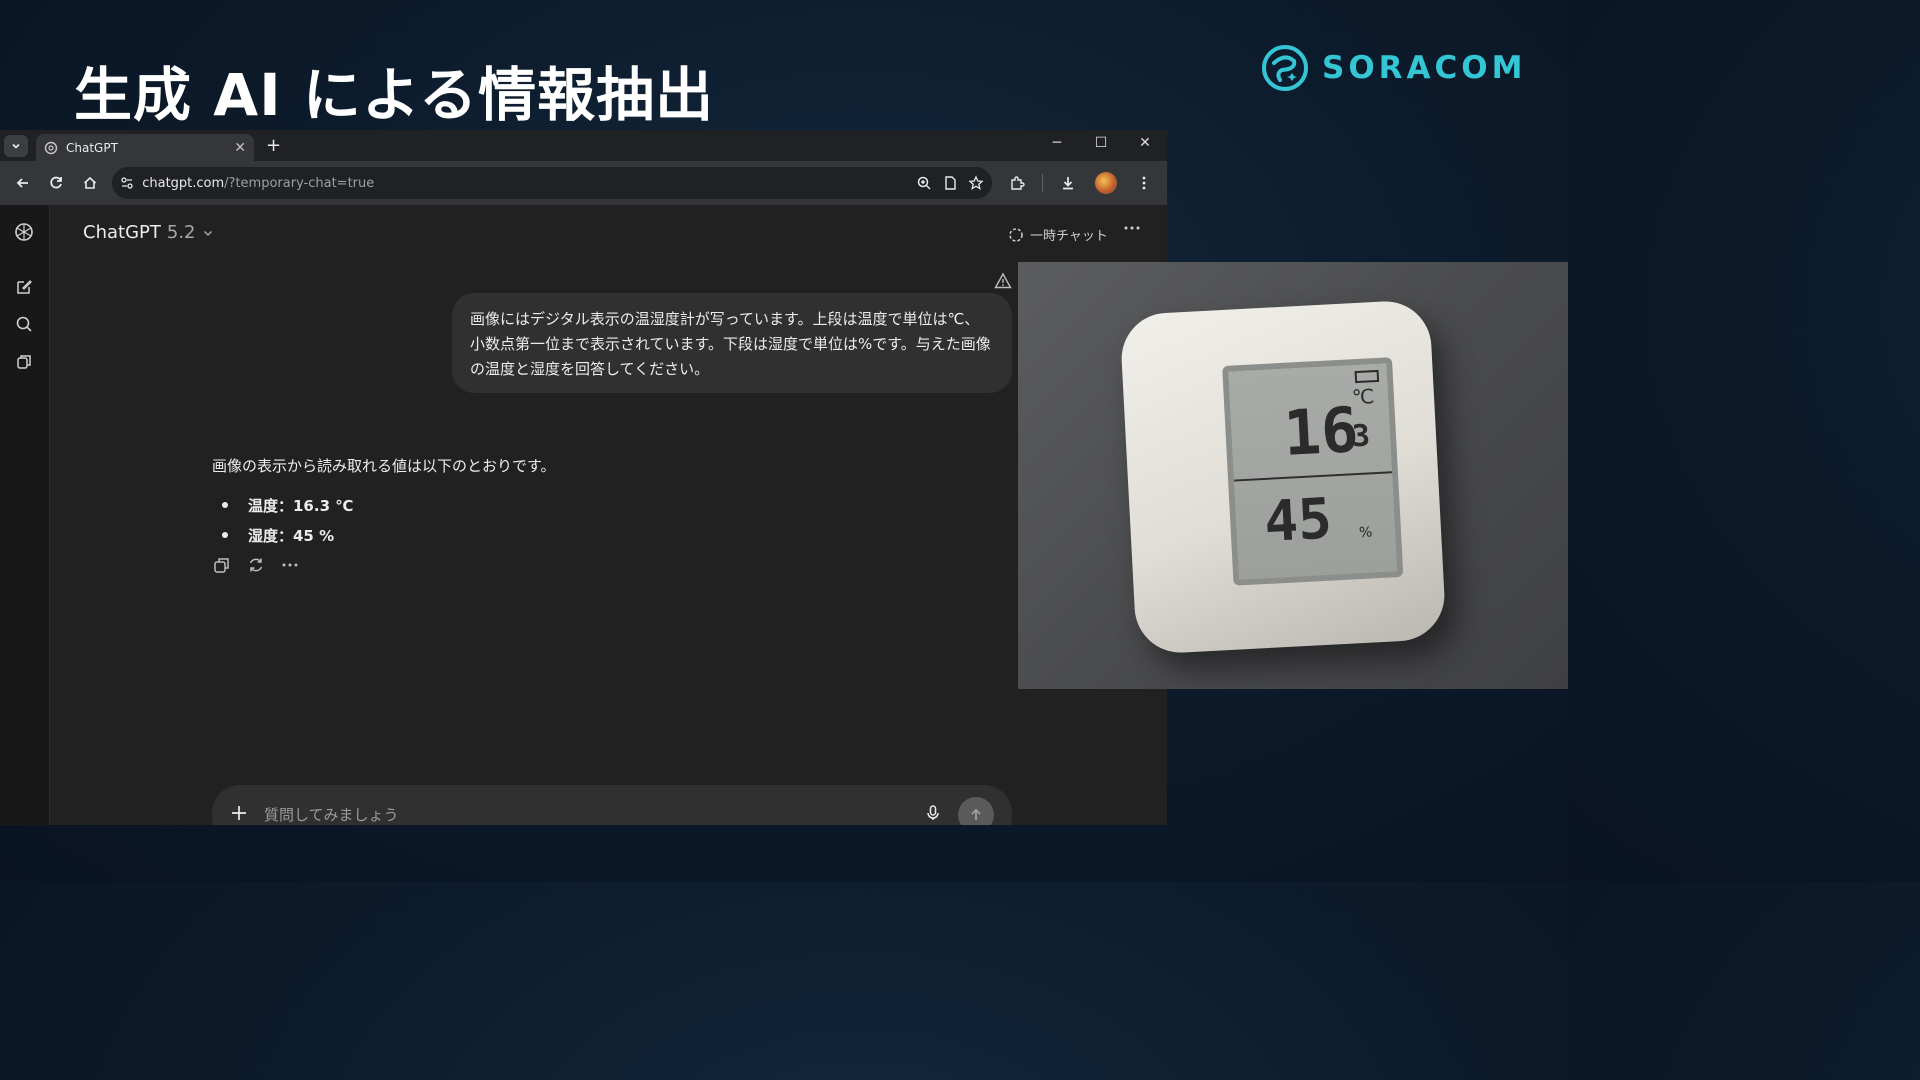 The width and height of the screenshot is (1920, 1080). What do you see at coordinates (145, 147) in the screenshot?
I see `tab-chatgpt: ChatGPT ✕` at bounding box center [145, 147].